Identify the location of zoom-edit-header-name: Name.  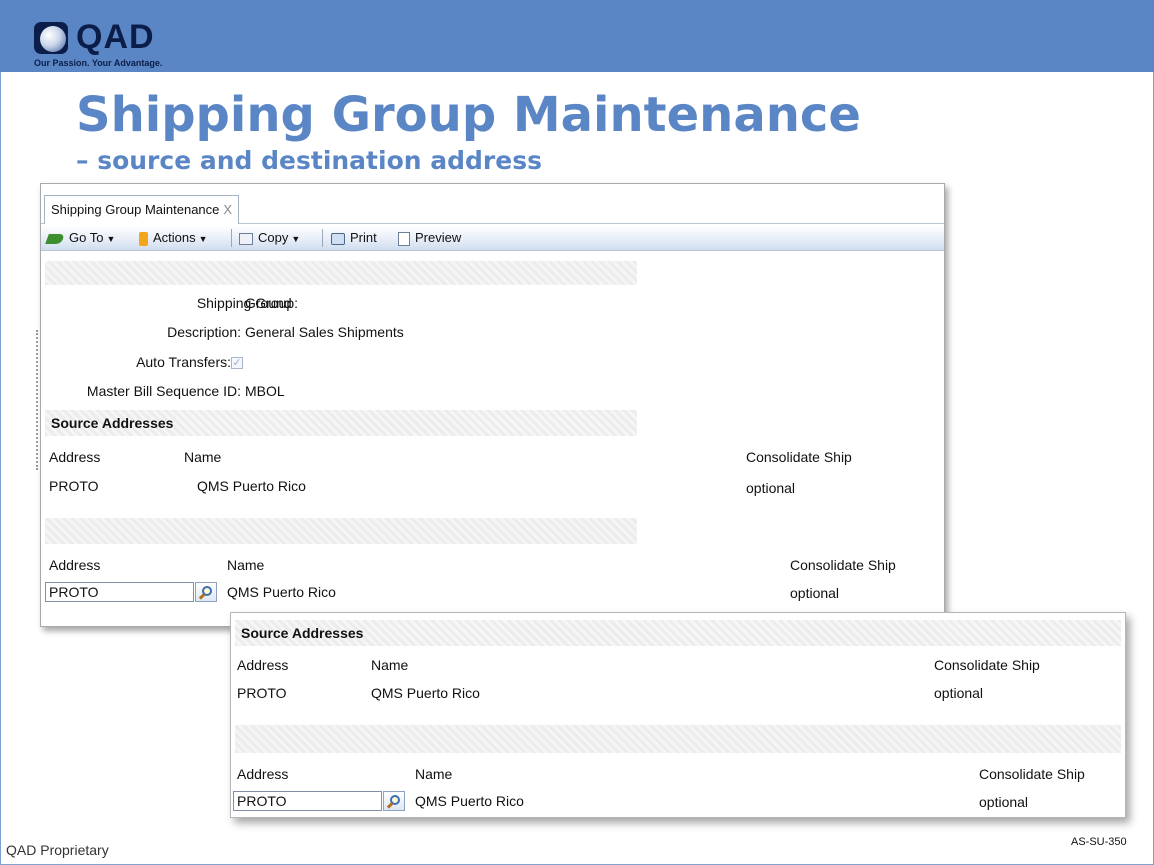
(434, 774).